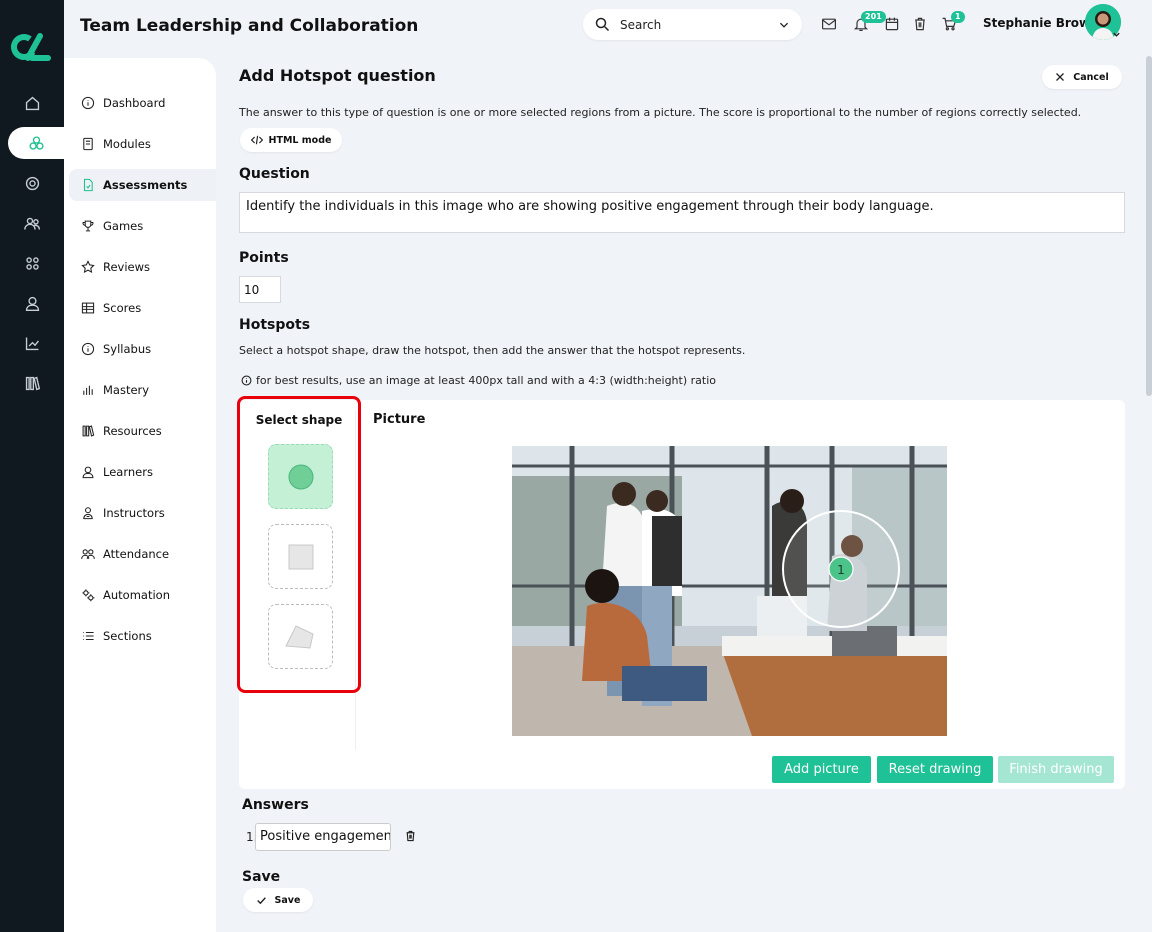  I want to click on shape-selector: Select shape, so click(299, 544).